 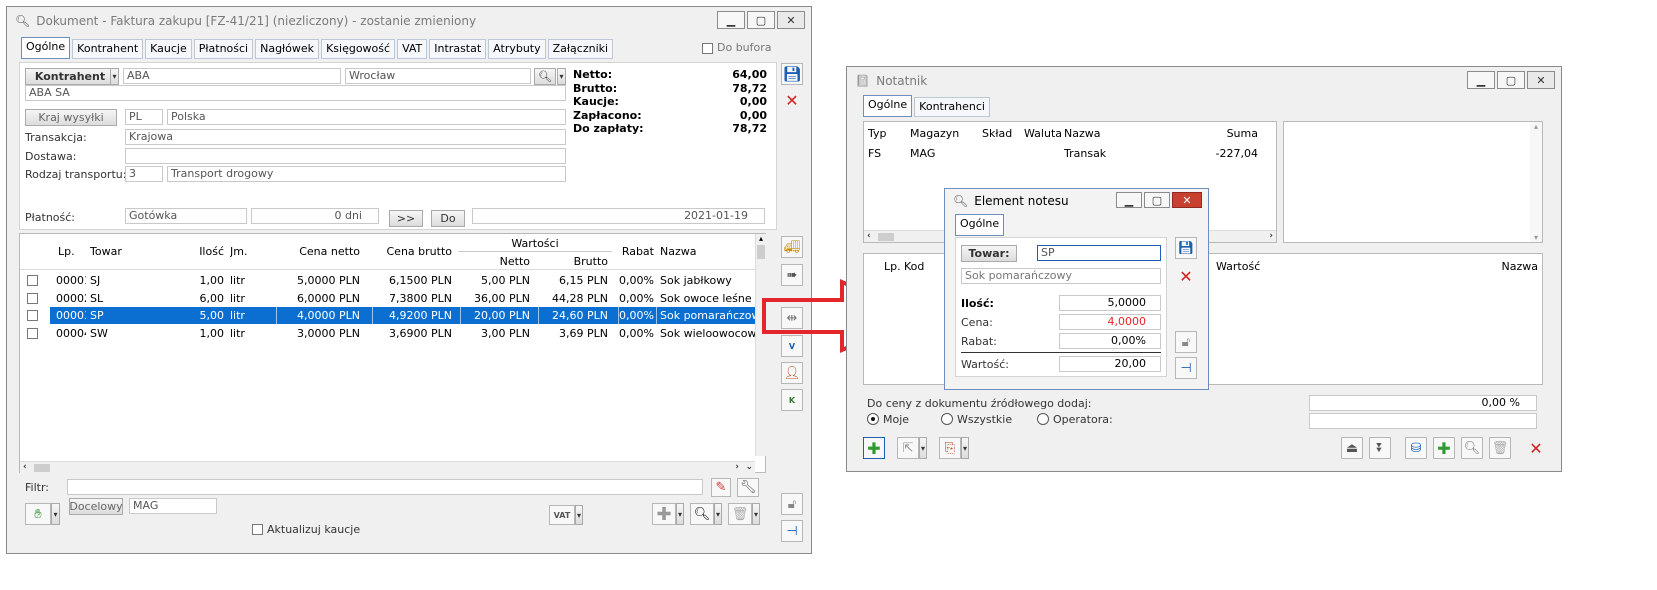 I want to click on radio-operatora, so click(x=1043, y=419).